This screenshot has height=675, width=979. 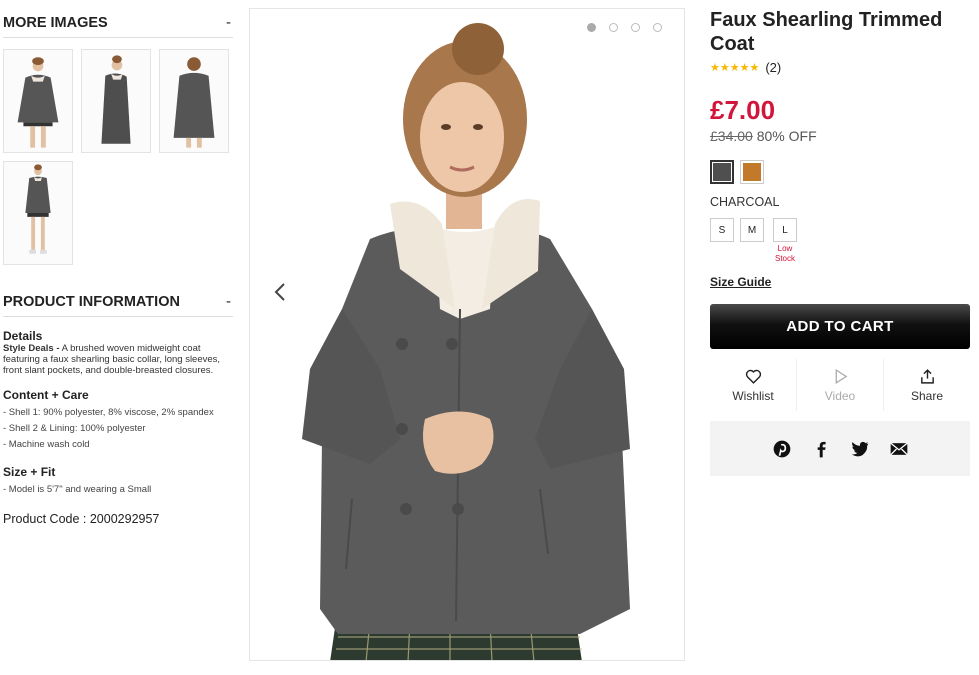 What do you see at coordinates (743, 110) in the screenshot?
I see `sale-price: £7.00` at bounding box center [743, 110].